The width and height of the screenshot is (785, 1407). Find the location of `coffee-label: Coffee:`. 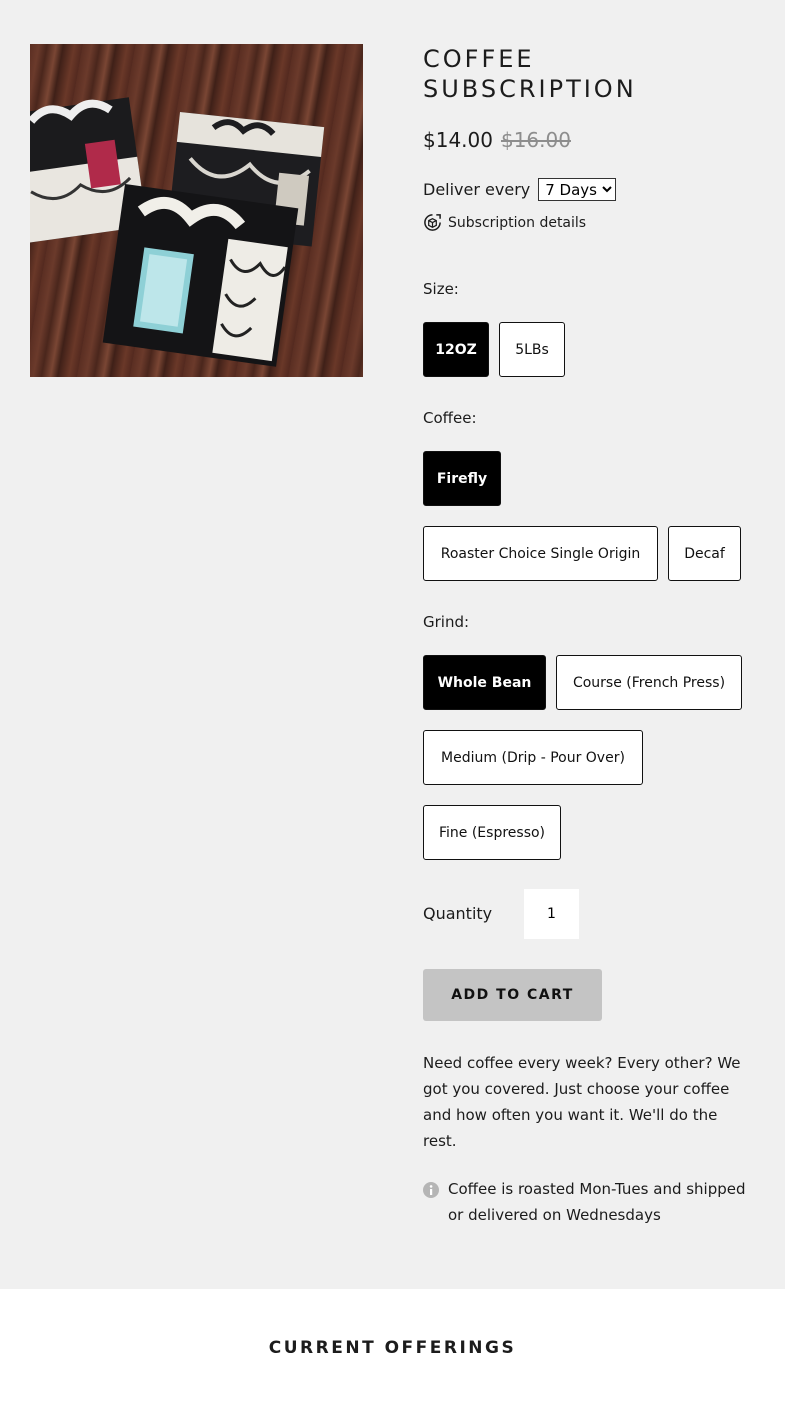

coffee-label: Coffee: is located at coordinates (450, 418).